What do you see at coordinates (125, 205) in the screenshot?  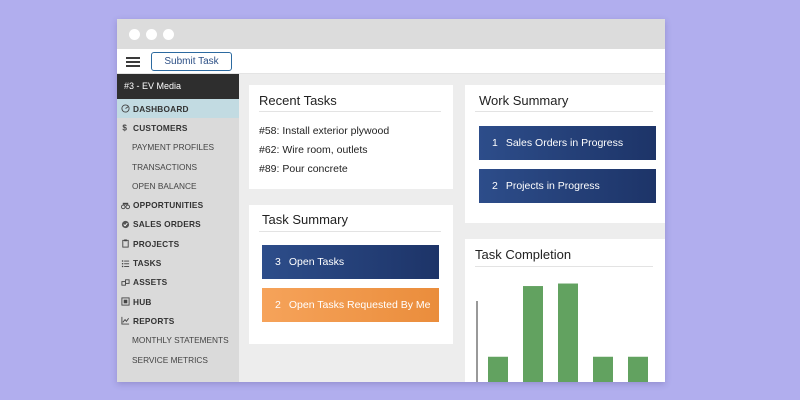 I see `binoculars-icon` at bounding box center [125, 205].